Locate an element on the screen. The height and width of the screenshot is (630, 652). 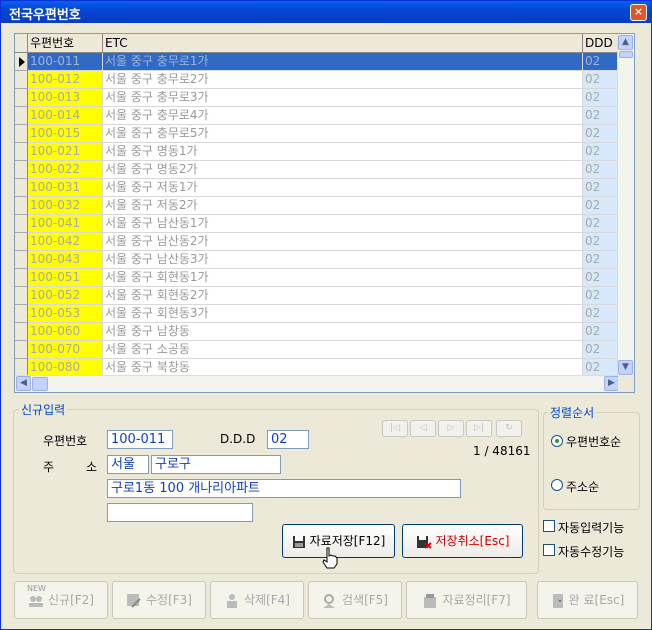
cell-zip: 100-052 is located at coordinates (65, 296).